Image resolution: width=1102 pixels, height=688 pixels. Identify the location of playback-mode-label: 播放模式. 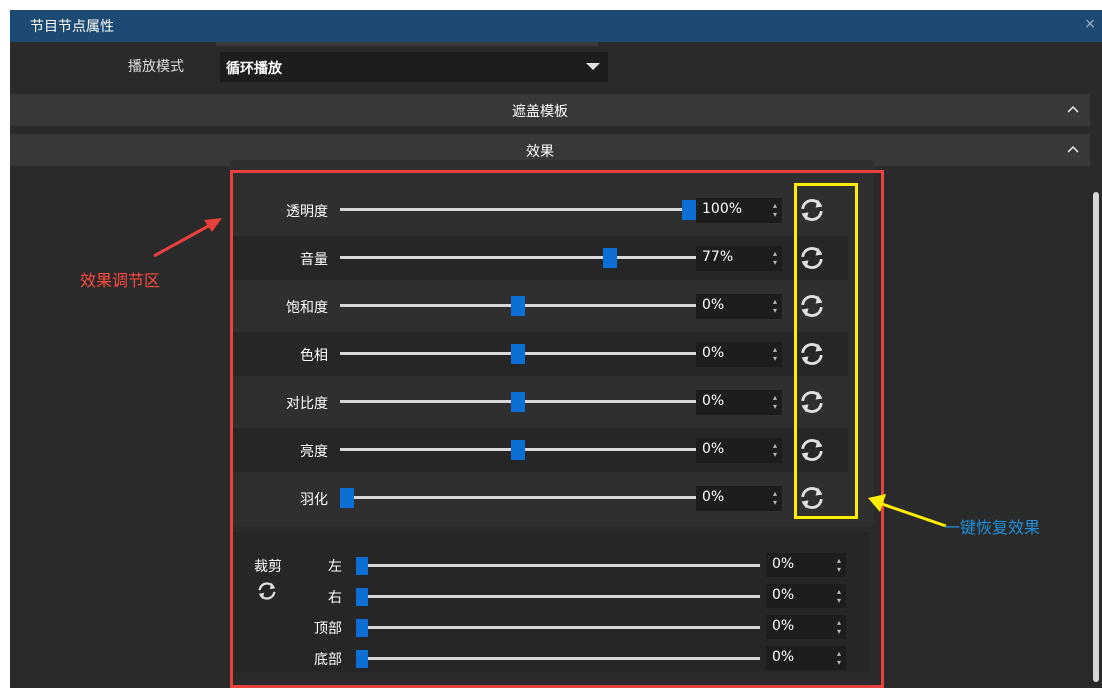
(156, 67).